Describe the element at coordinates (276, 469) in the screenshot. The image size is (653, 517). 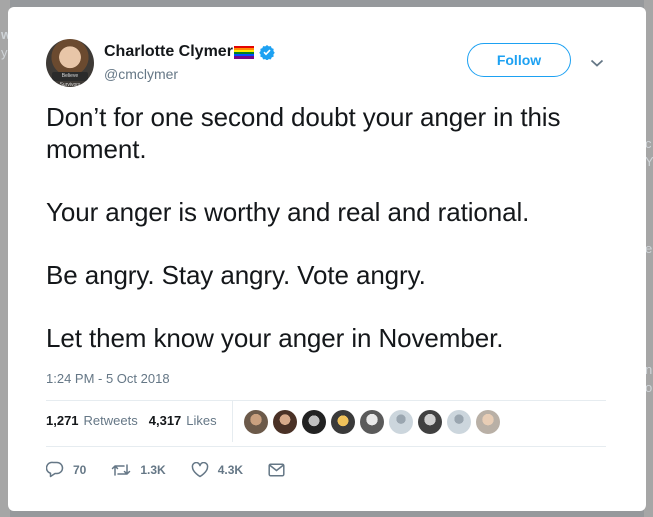
I see `envelope-icon` at that location.